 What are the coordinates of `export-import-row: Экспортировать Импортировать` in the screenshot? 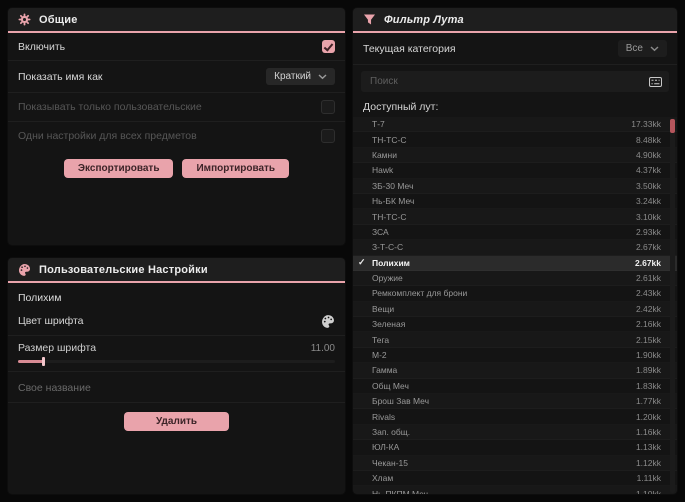 It's located at (176, 168).